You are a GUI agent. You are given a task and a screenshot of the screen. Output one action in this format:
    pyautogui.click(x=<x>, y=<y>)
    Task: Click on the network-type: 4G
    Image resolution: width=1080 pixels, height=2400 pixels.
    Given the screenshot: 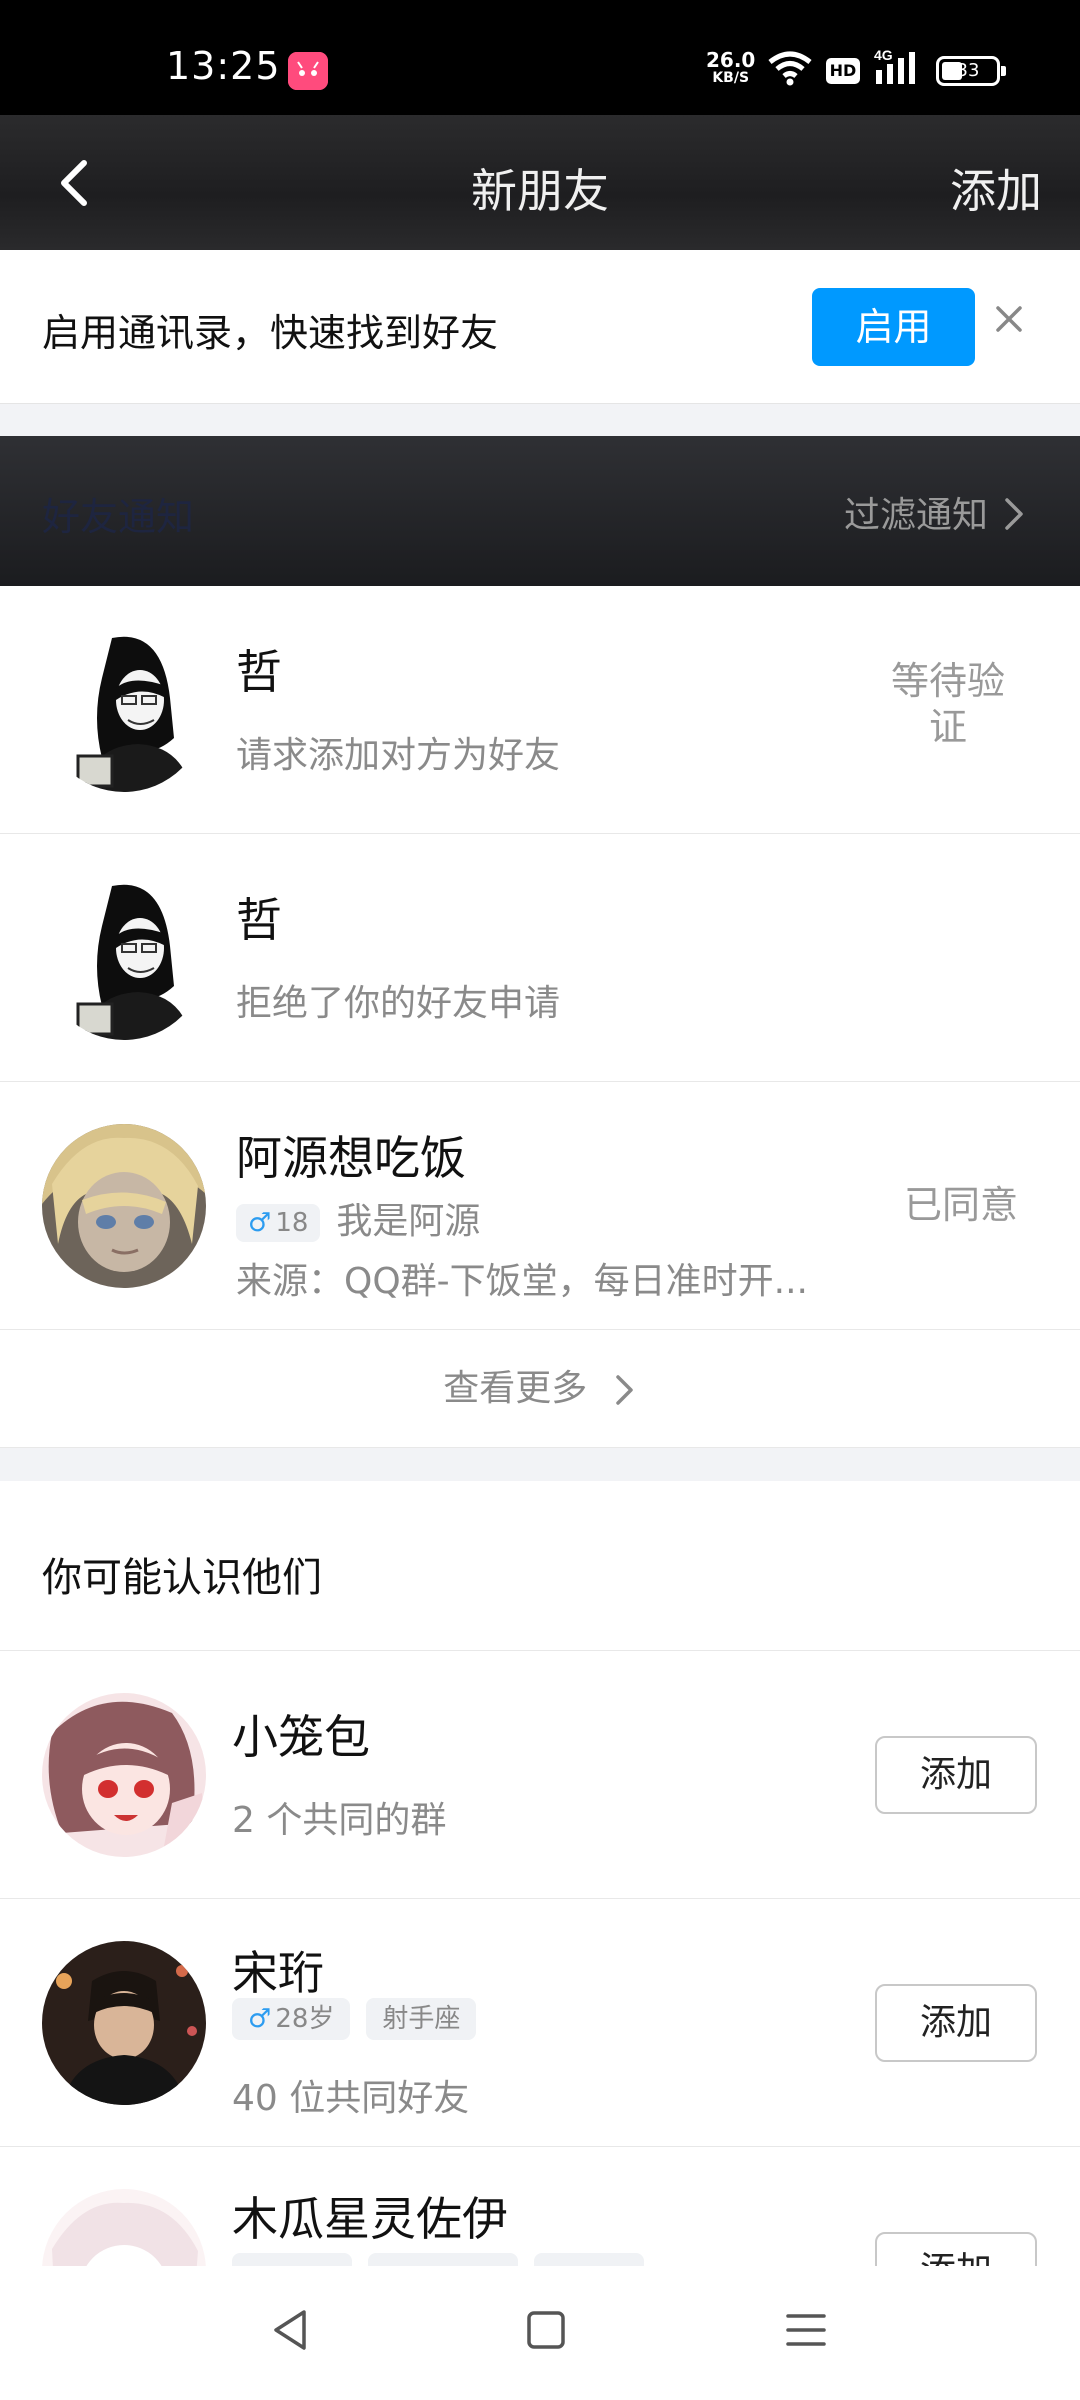 What is the action you would take?
    pyautogui.click(x=883, y=55)
    